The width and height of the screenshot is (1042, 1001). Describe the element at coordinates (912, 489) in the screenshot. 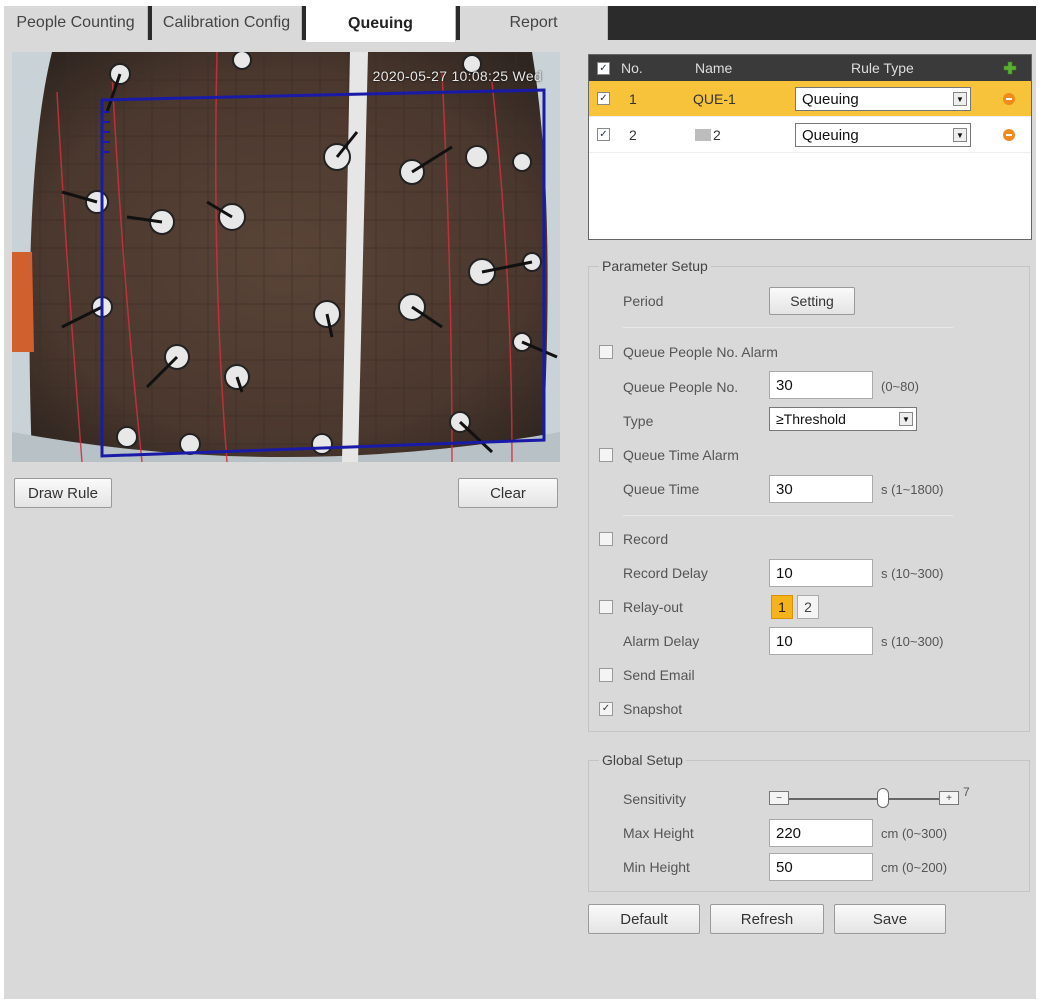

I see `queue-time-hint: s (1~1800)` at that location.